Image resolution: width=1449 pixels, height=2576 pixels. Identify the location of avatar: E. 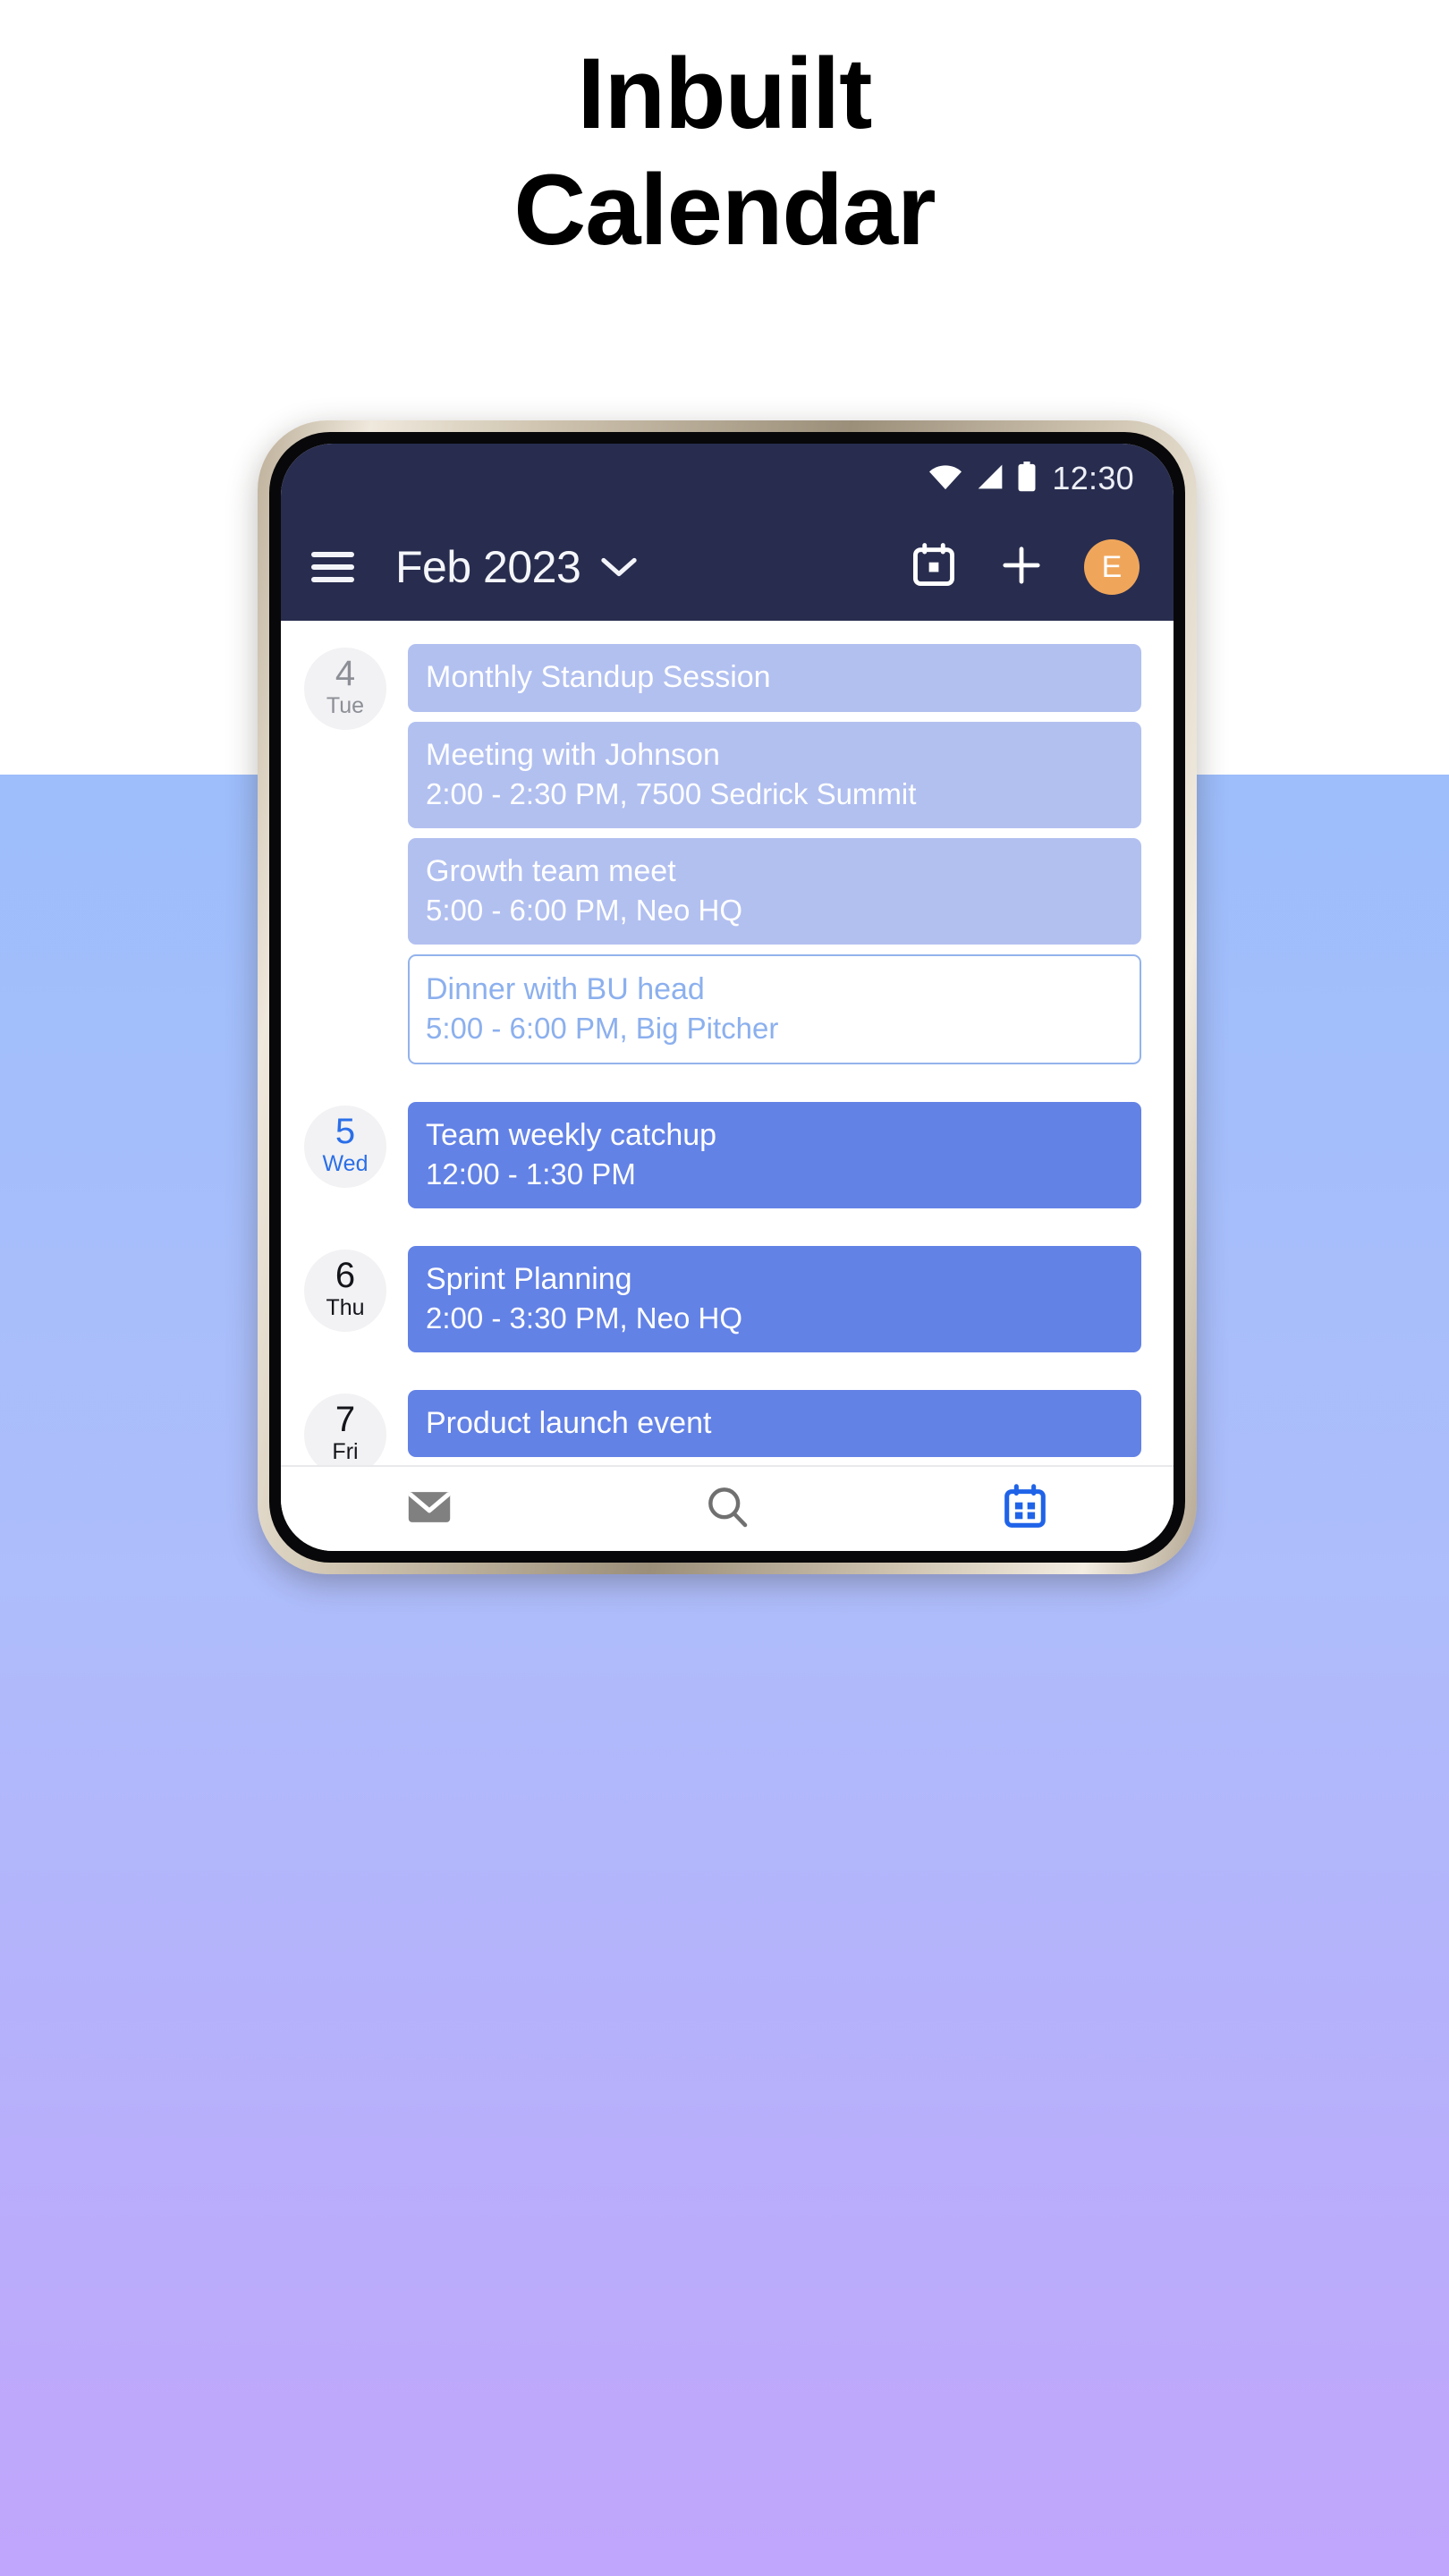
(1112, 567).